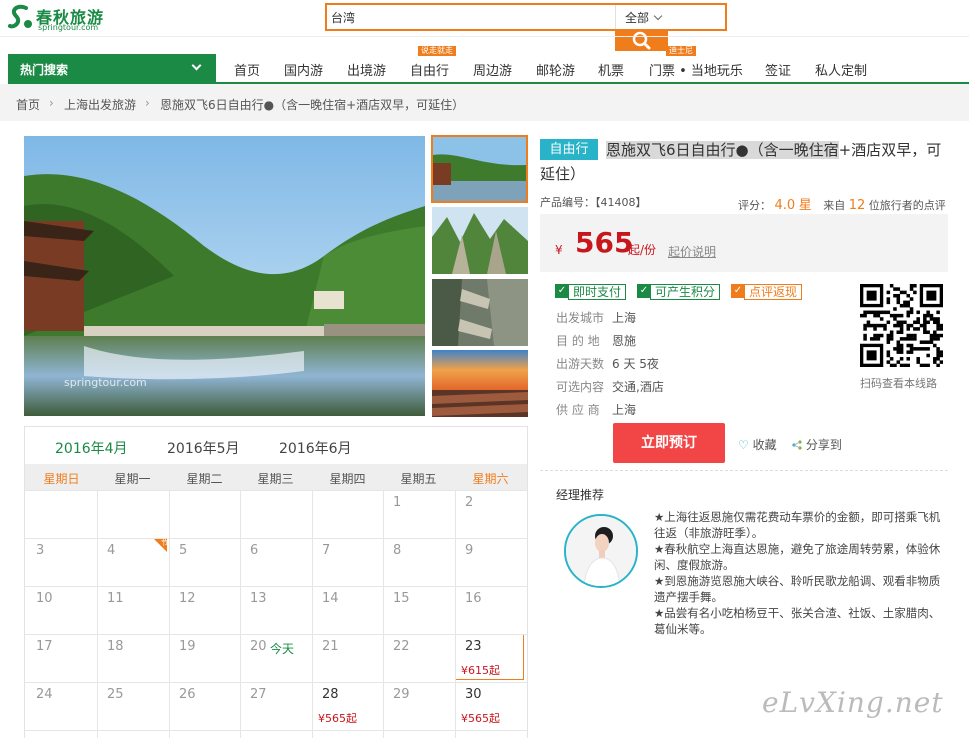 The width and height of the screenshot is (969, 738). I want to click on favorite-label: 收藏, so click(764, 445).